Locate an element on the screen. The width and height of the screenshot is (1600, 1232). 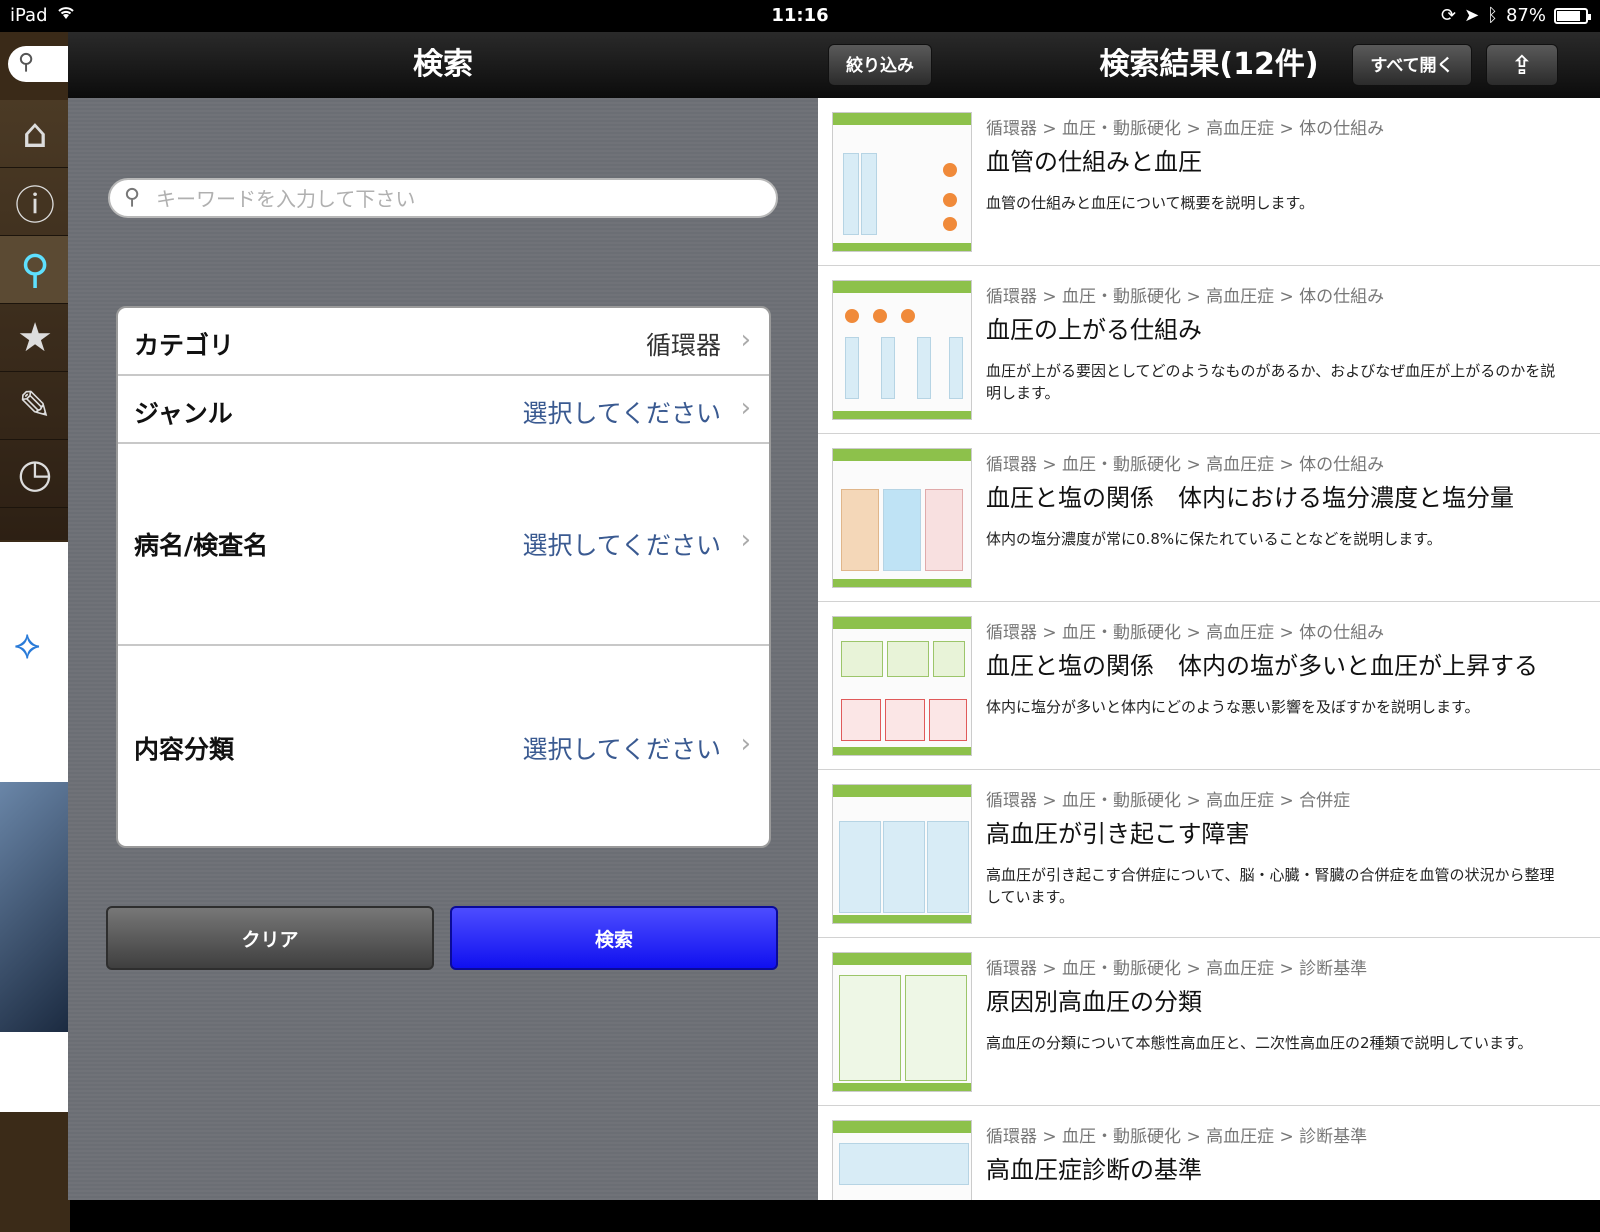
open-all-button: すべて開く is located at coordinates (1412, 65).